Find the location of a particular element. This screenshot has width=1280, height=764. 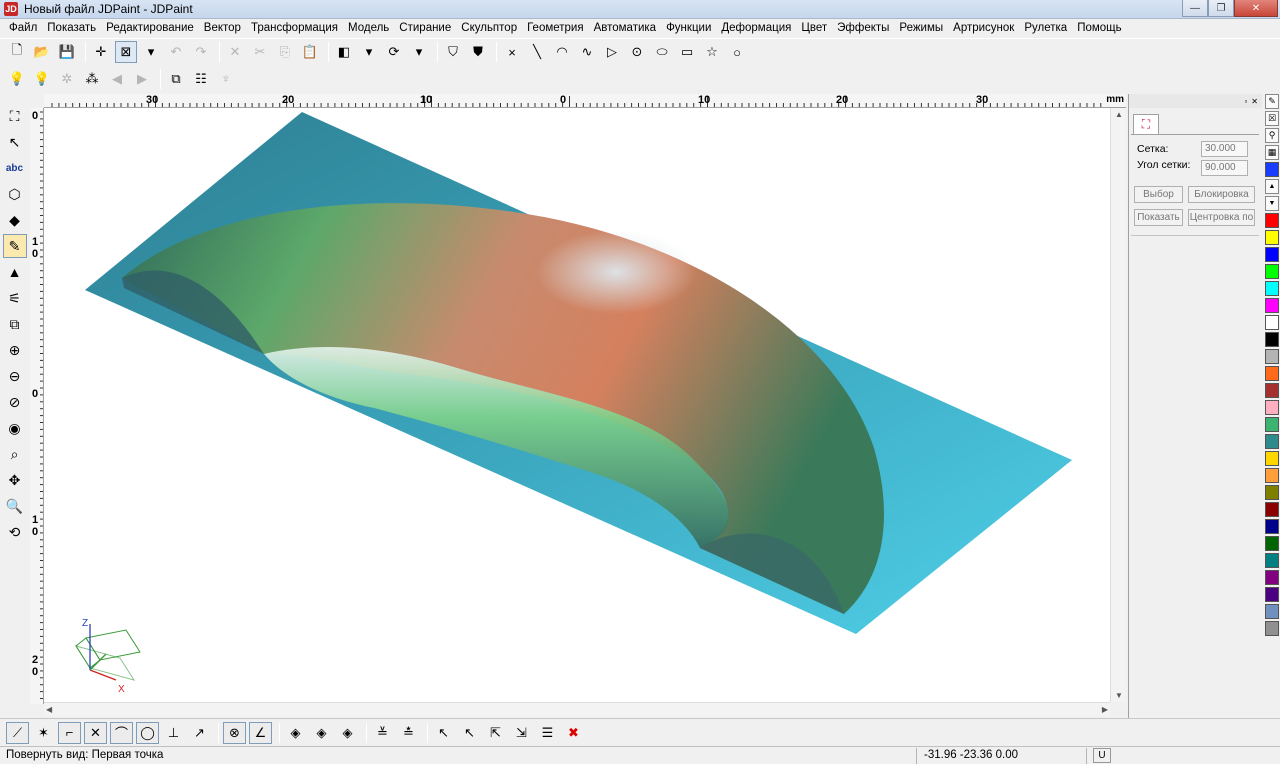

menu-item-4: Трансформация is located at coordinates (294, 28).